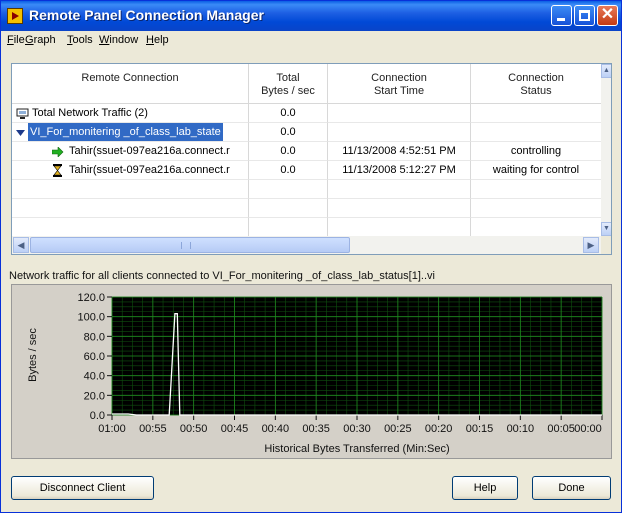 This screenshot has width=622, height=513. I want to click on header-start-time: Connection Start Time, so click(399, 84).